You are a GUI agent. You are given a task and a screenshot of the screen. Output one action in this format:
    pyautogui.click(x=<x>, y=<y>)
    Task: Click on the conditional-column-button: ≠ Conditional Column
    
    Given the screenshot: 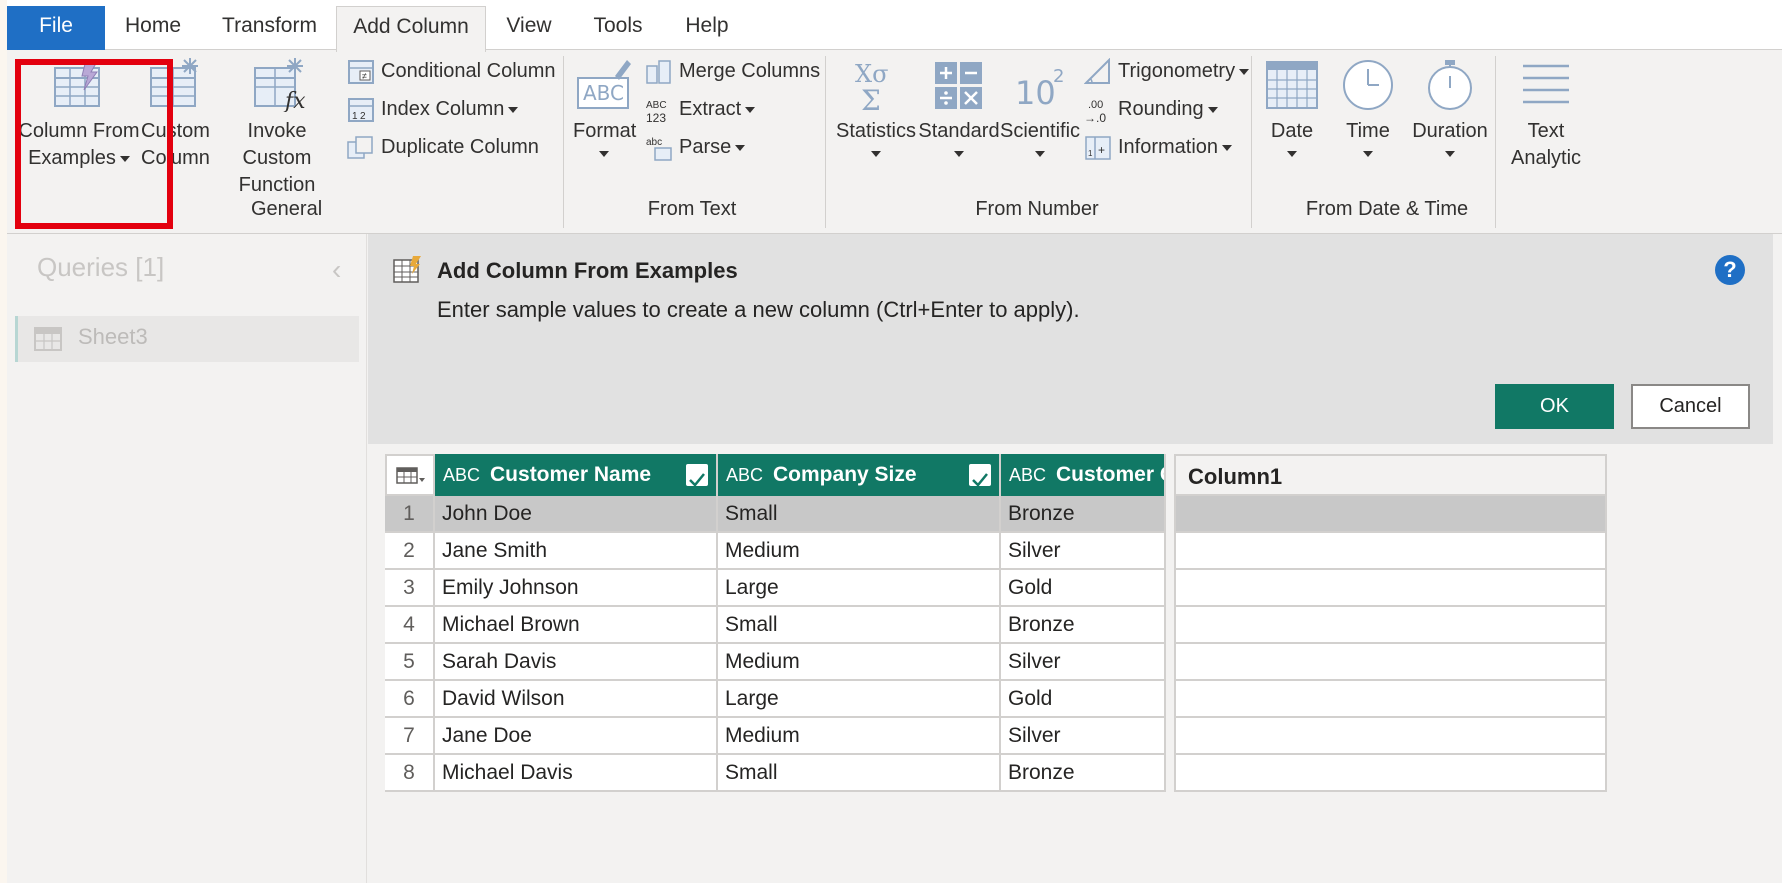 What is the action you would take?
    pyautogui.click(x=451, y=71)
    